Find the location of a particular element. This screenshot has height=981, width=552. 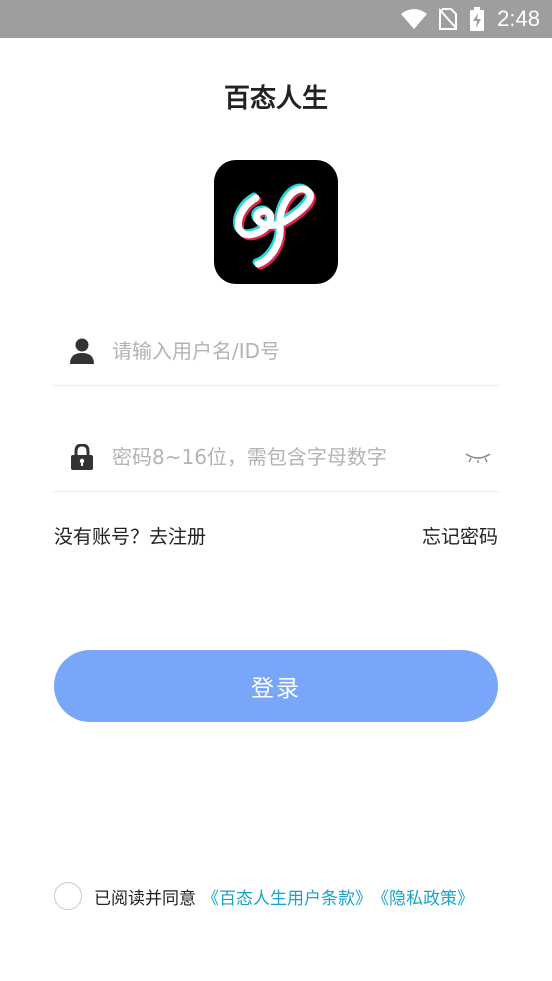

status-time: 2:48 is located at coordinates (518, 18).